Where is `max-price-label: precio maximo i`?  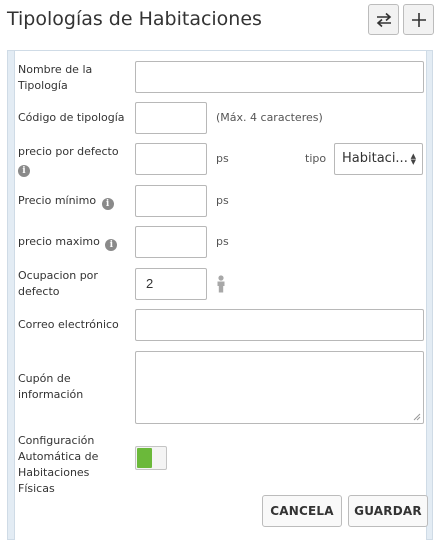 max-price-label: precio maximo i is located at coordinates (68, 242).